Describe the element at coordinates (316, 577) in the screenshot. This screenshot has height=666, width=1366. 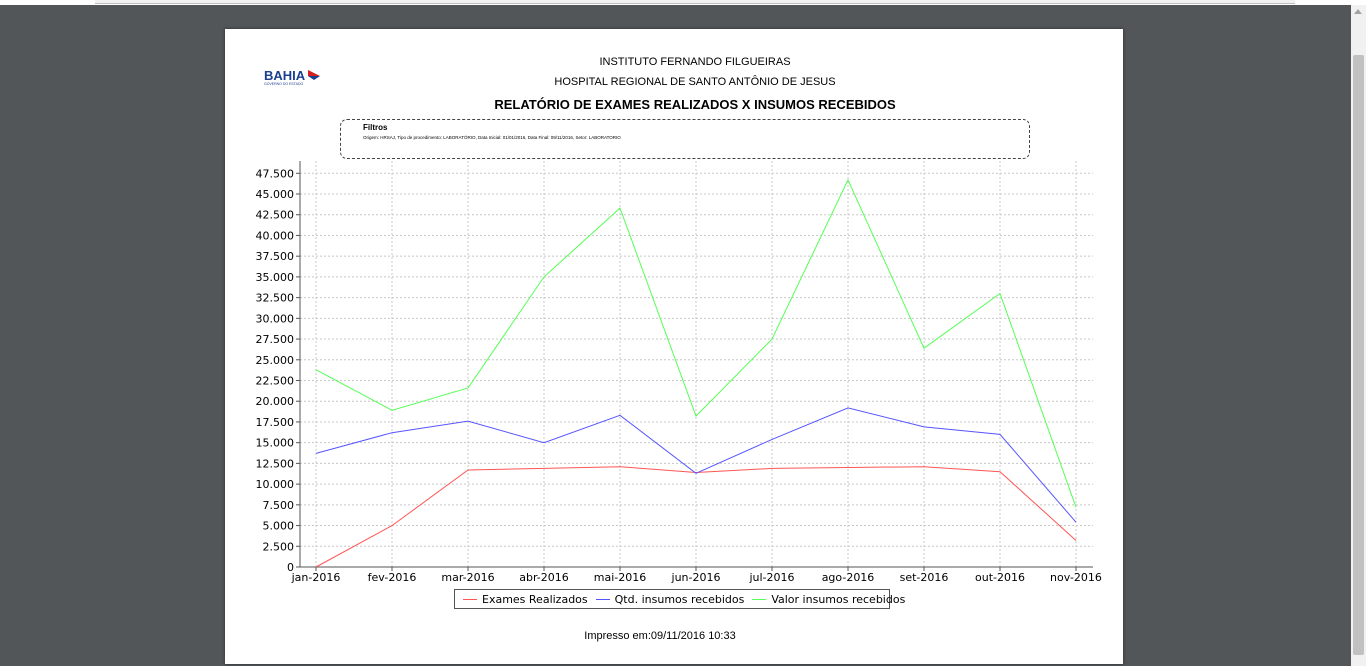
I see `x-tick-label: jan-2016` at that location.